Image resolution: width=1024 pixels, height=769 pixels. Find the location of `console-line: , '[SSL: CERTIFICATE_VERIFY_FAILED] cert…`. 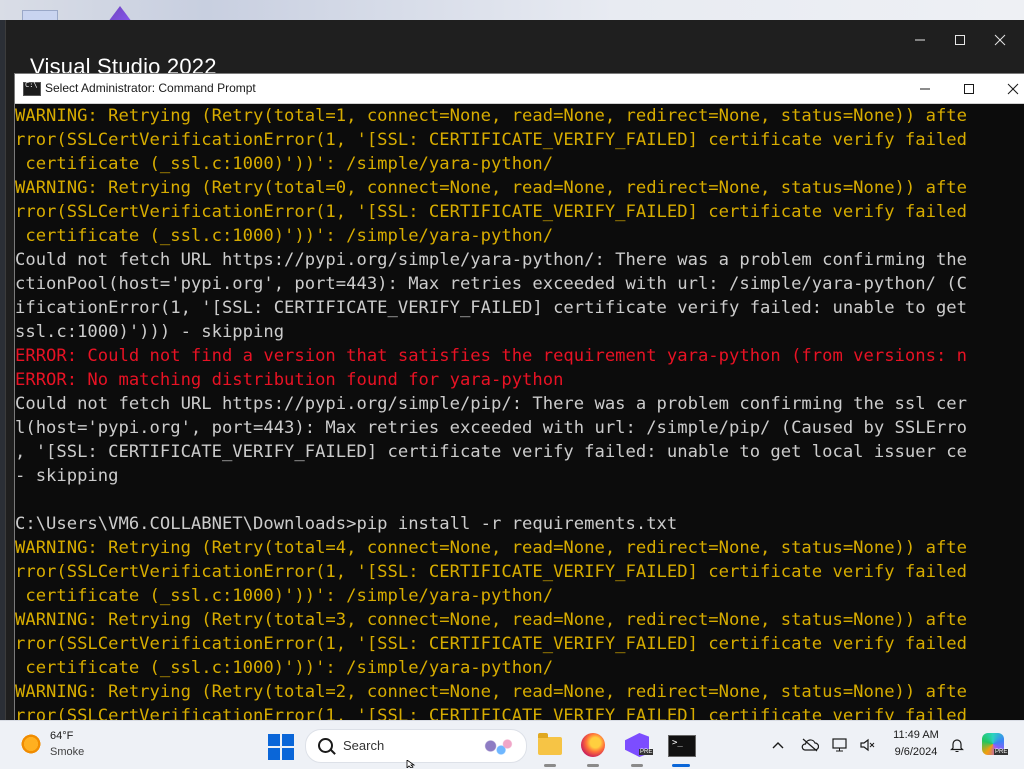

console-line: , '[SSL: CERTIFICATE_VERIFY_FAILED] cert… is located at coordinates (491, 452).